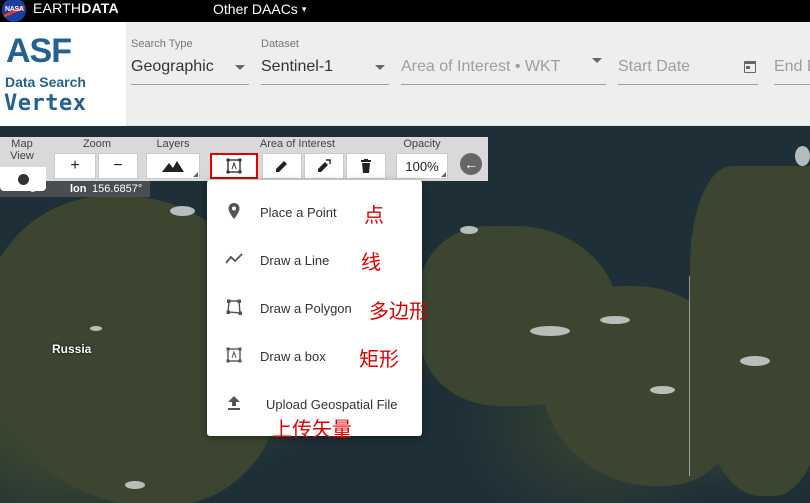 Image resolution: width=810 pixels, height=503 pixels. I want to click on annotation-upload: 上传矢量, so click(312, 429).